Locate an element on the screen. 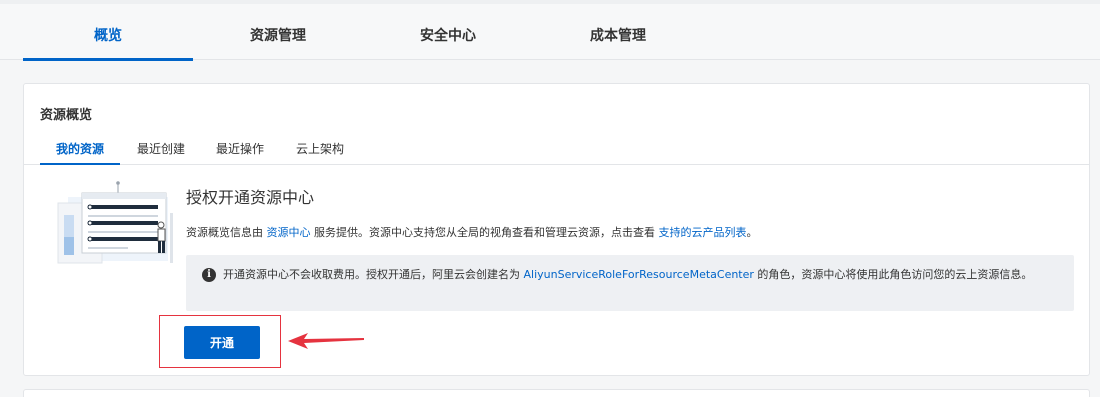 This screenshot has height=397, width=1100. resource-center-illustration is located at coordinates (115, 222).